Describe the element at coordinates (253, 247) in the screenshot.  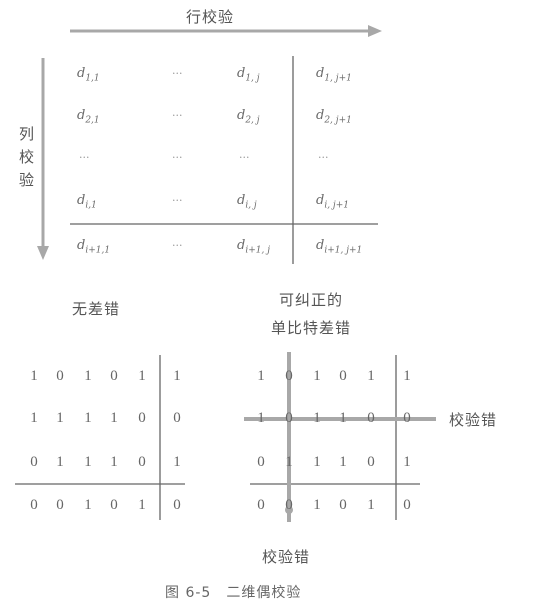
I see `matrix-cell: di+1, j` at that location.